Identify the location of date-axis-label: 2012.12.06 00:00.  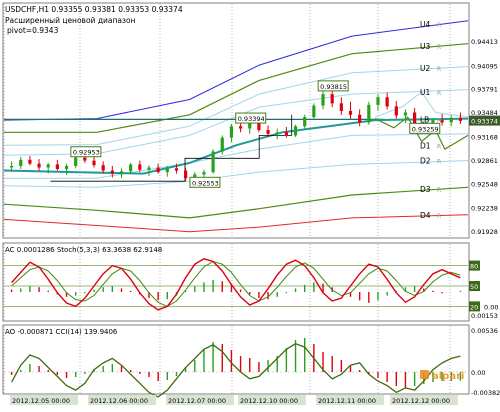
(119, 401).